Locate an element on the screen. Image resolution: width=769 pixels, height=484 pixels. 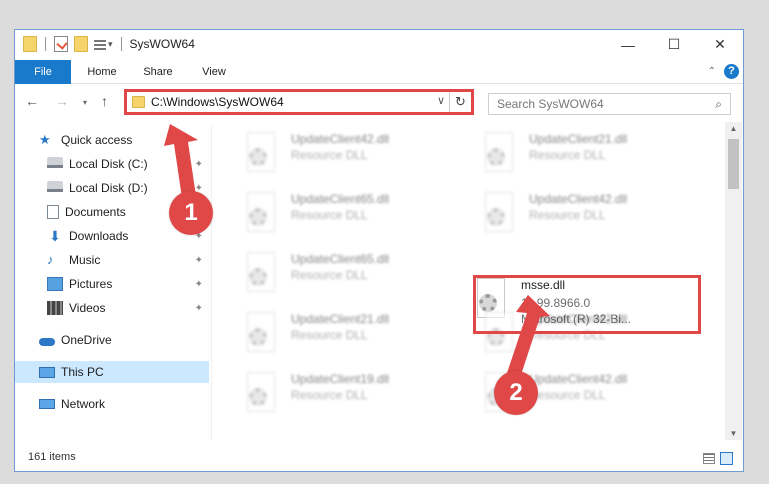
step-badge-2: 2 is located at coordinates (516, 393).